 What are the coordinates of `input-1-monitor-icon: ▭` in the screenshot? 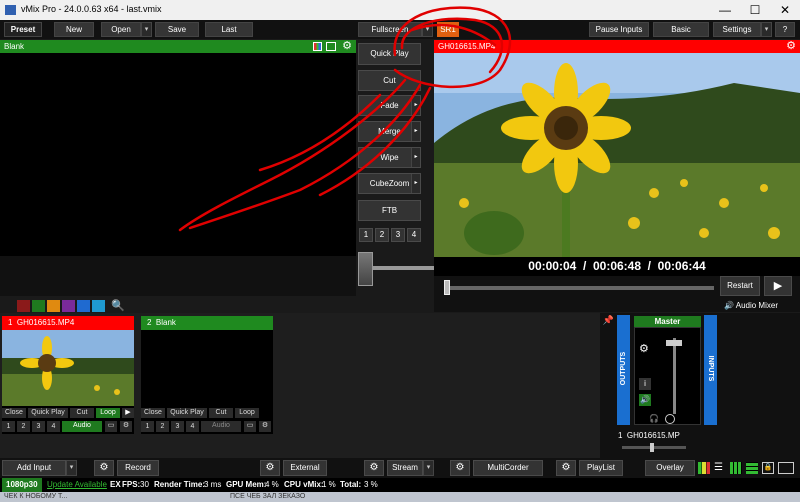 It's located at (111, 426).